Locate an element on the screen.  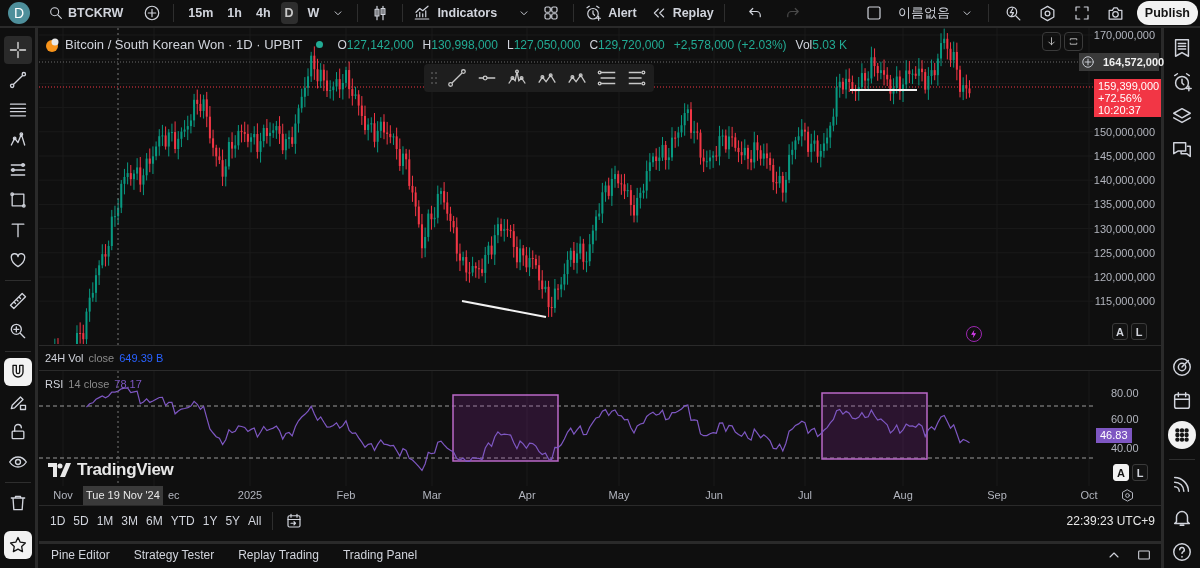
time-label: Mar is located at coordinates (432, 495).